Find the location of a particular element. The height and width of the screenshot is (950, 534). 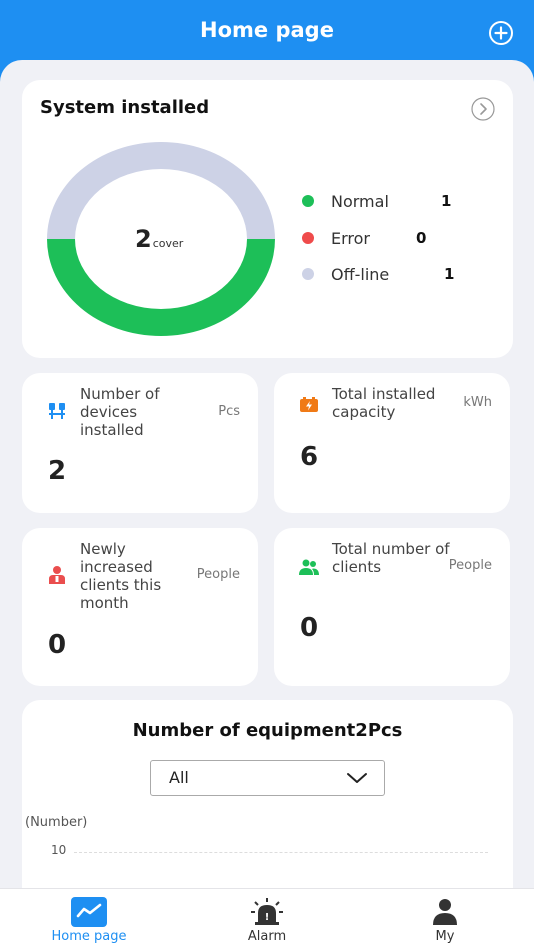

legend-dot-error is located at coordinates (308, 238).